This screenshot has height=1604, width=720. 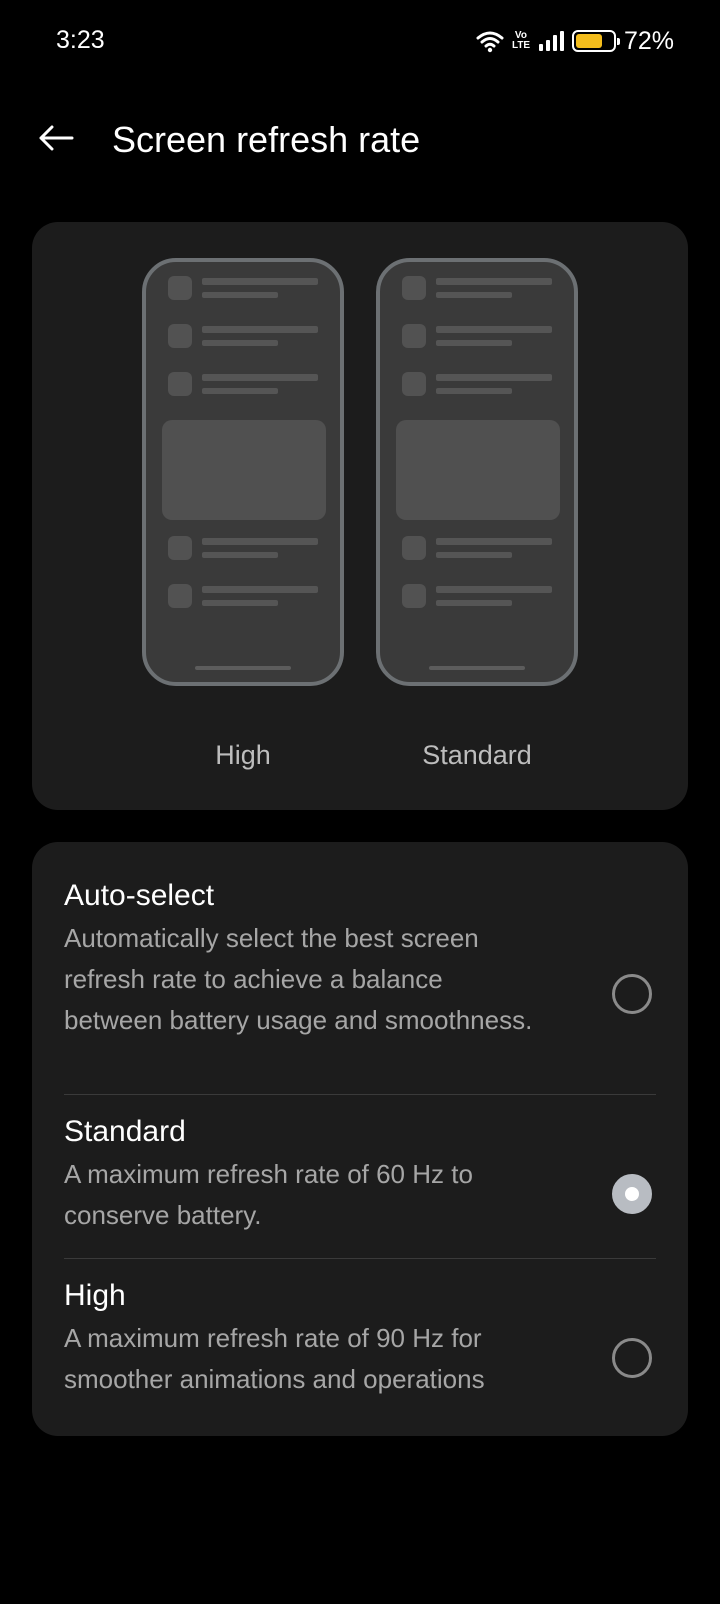 I want to click on radio-standard, so click(x=632, y=1194).